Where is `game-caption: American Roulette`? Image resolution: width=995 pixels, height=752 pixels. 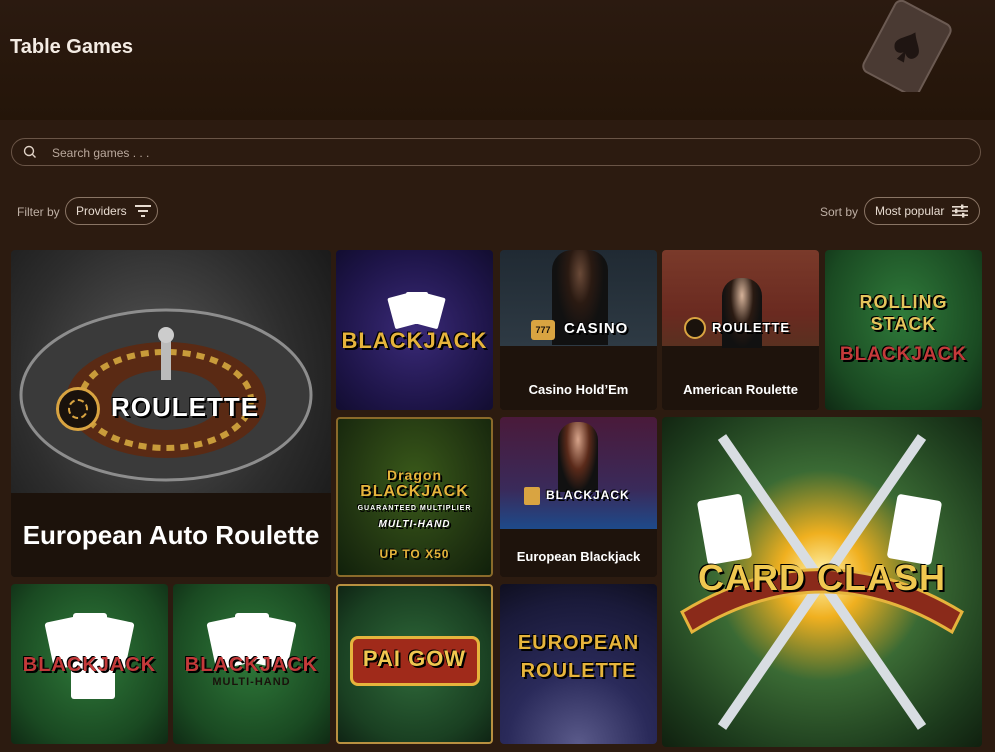 game-caption: American Roulette is located at coordinates (740, 389).